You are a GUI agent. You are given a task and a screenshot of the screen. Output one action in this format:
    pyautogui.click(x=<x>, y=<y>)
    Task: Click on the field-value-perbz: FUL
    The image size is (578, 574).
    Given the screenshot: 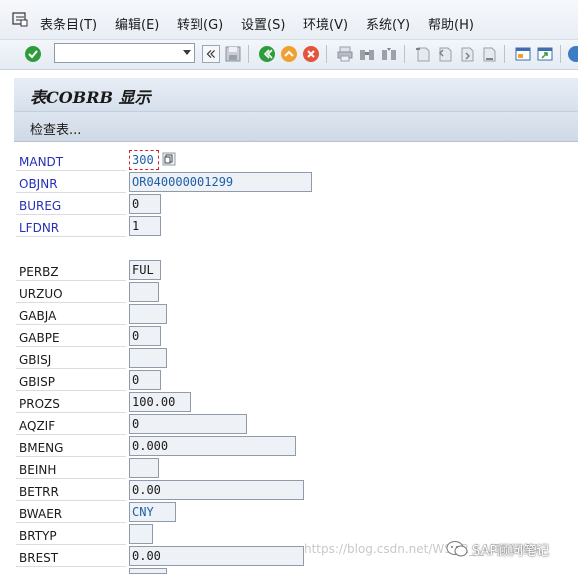 What is the action you would take?
    pyautogui.click(x=145, y=270)
    